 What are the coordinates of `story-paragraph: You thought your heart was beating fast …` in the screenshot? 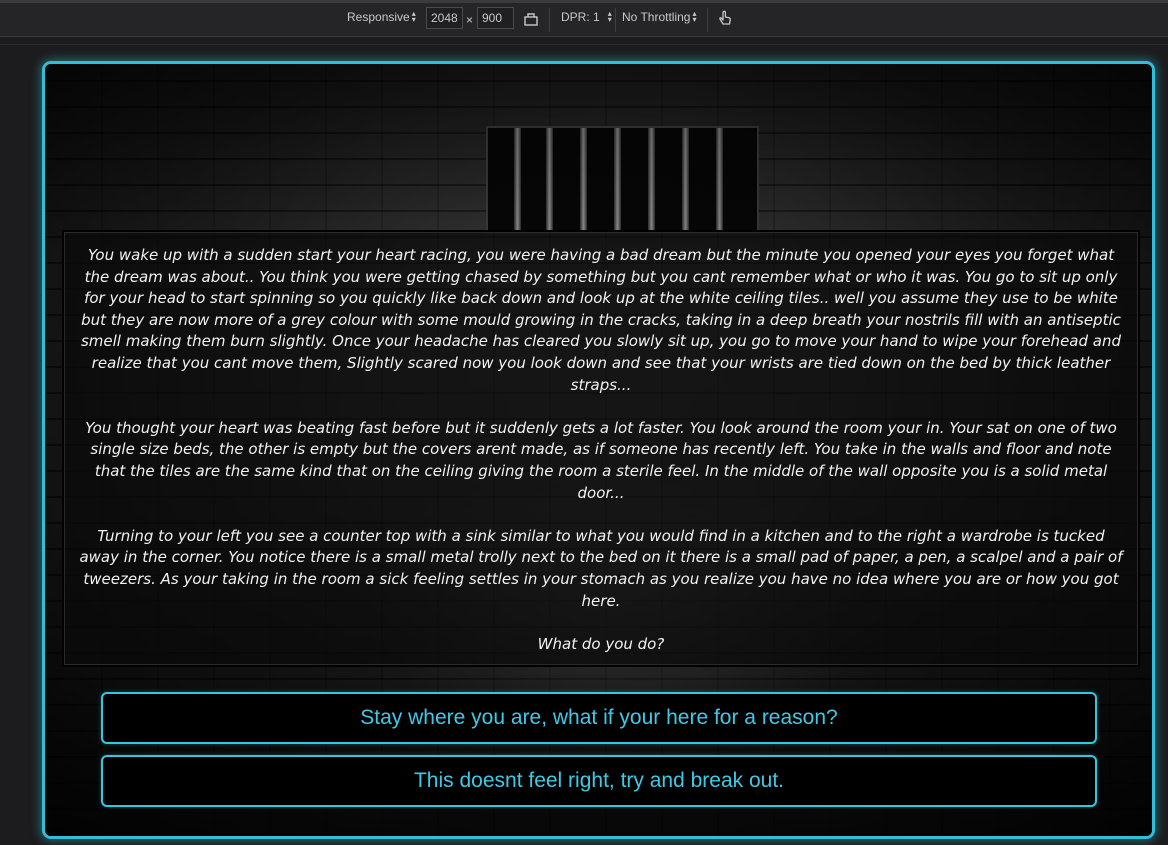 It's located at (601, 460).